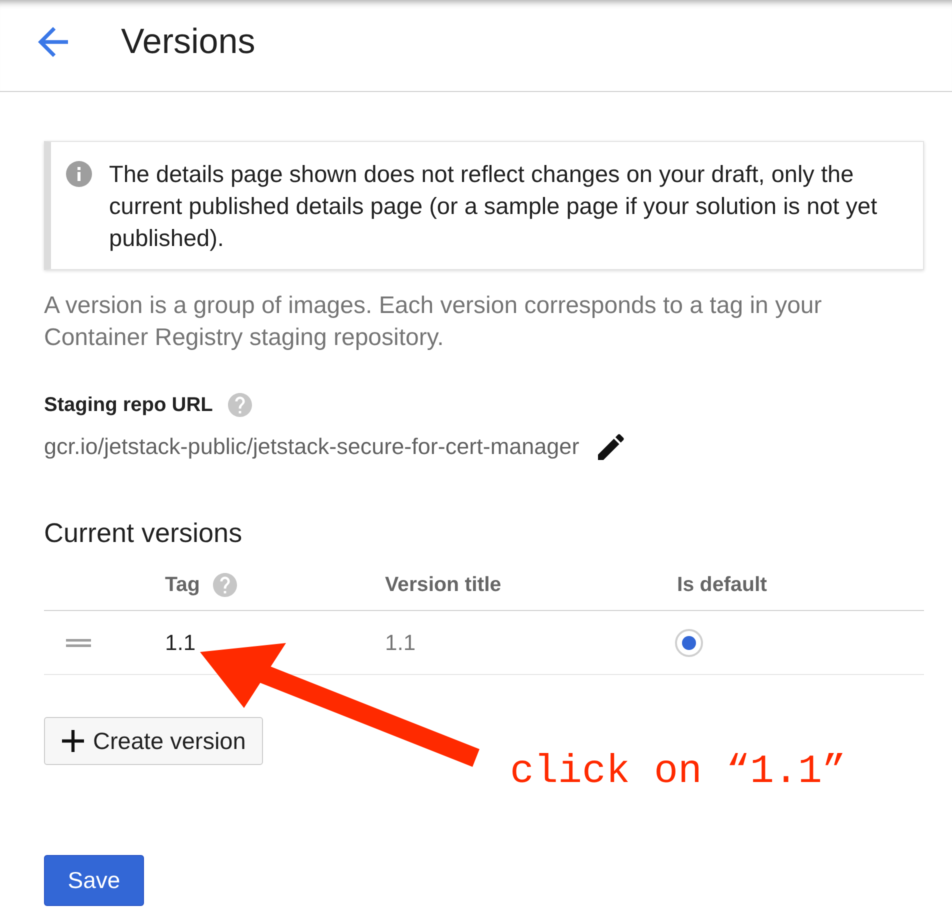 Image resolution: width=952 pixels, height=920 pixels. What do you see at coordinates (493, 206) in the screenshot?
I see `notice-text: The details page shown does not reflect changes on your draft, only the current published details page (or a sample page if your solution is not yet published).` at bounding box center [493, 206].